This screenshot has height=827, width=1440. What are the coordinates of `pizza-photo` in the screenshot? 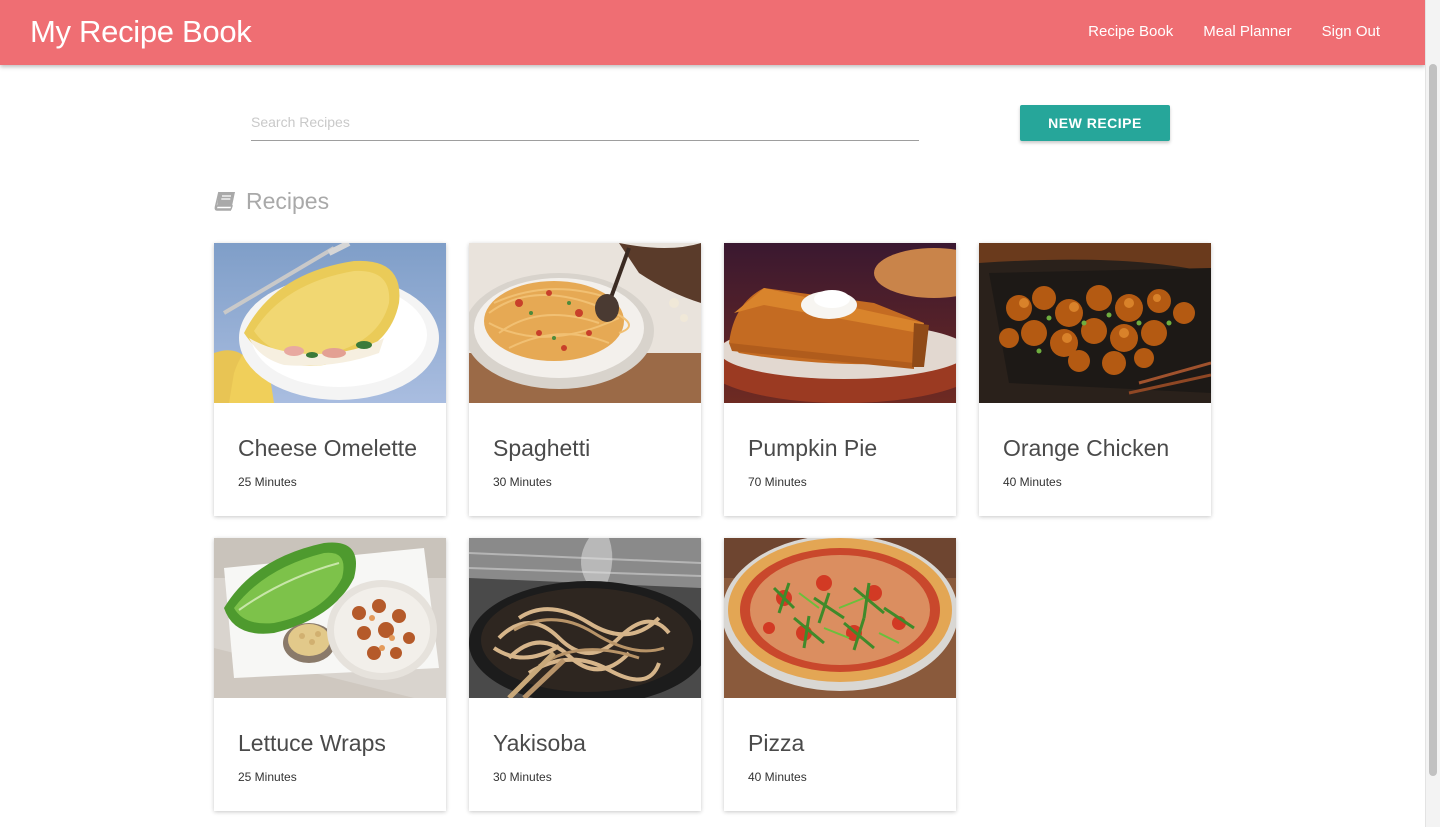 It's located at (840, 618).